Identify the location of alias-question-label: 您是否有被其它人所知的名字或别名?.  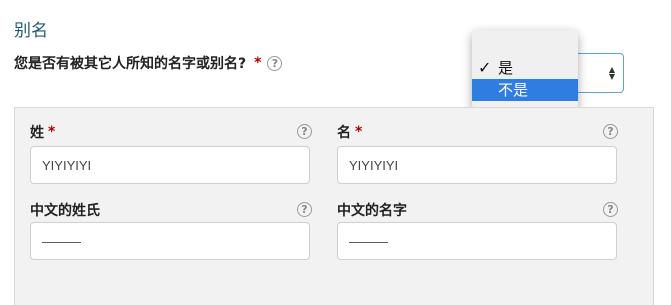
(130, 64).